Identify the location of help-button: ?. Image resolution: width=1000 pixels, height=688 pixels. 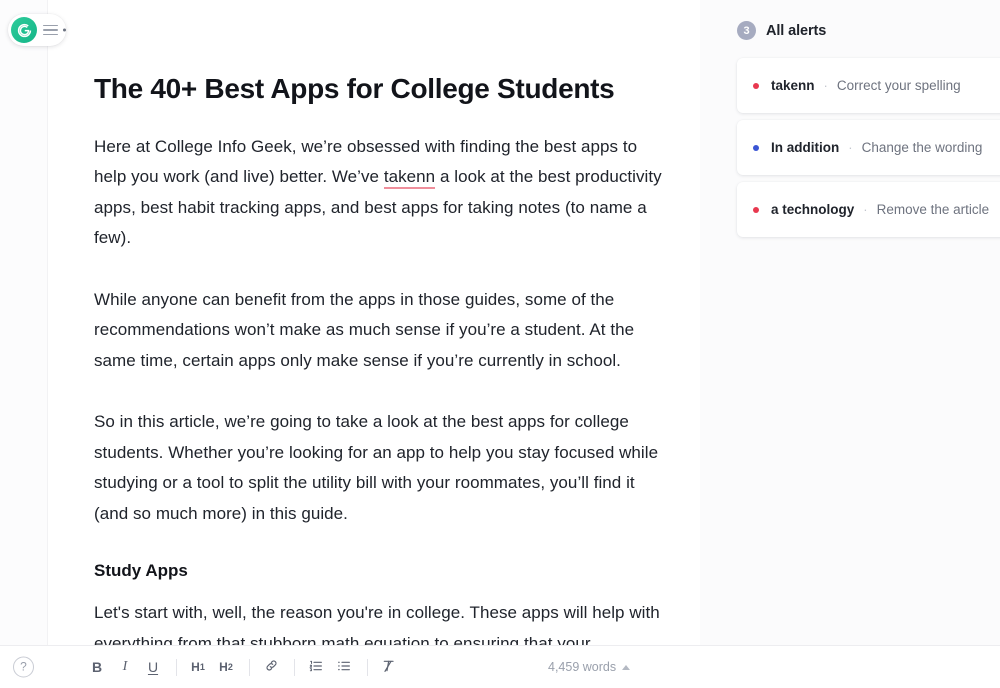
(23, 666).